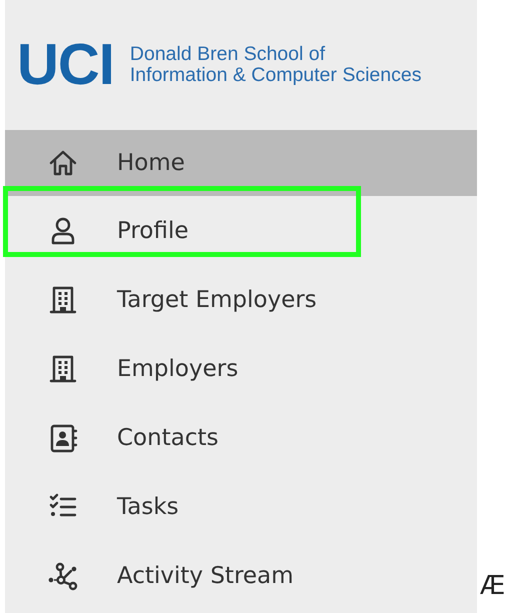 This screenshot has height=613, width=507. I want to click on nav-item: Profile, so click(241, 230).